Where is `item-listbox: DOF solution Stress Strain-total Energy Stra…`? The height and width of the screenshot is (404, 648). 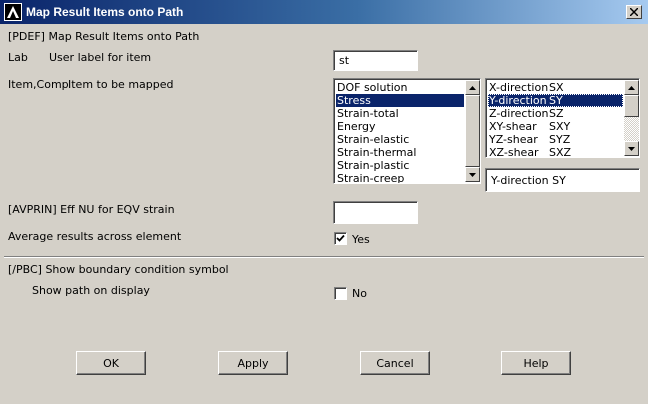 item-listbox: DOF solution Stress Strain-total Energy Stra… is located at coordinates (407, 131).